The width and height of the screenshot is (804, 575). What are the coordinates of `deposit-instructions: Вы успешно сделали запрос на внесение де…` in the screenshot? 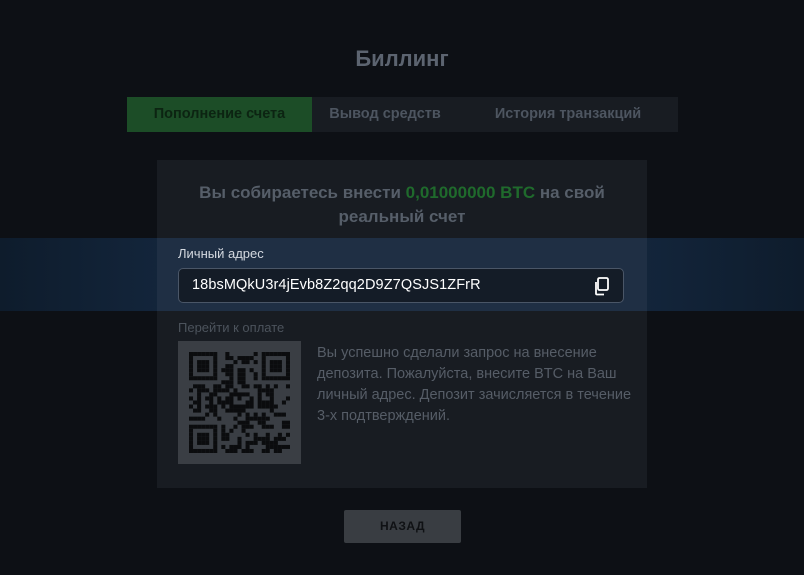 It's located at (474, 384).